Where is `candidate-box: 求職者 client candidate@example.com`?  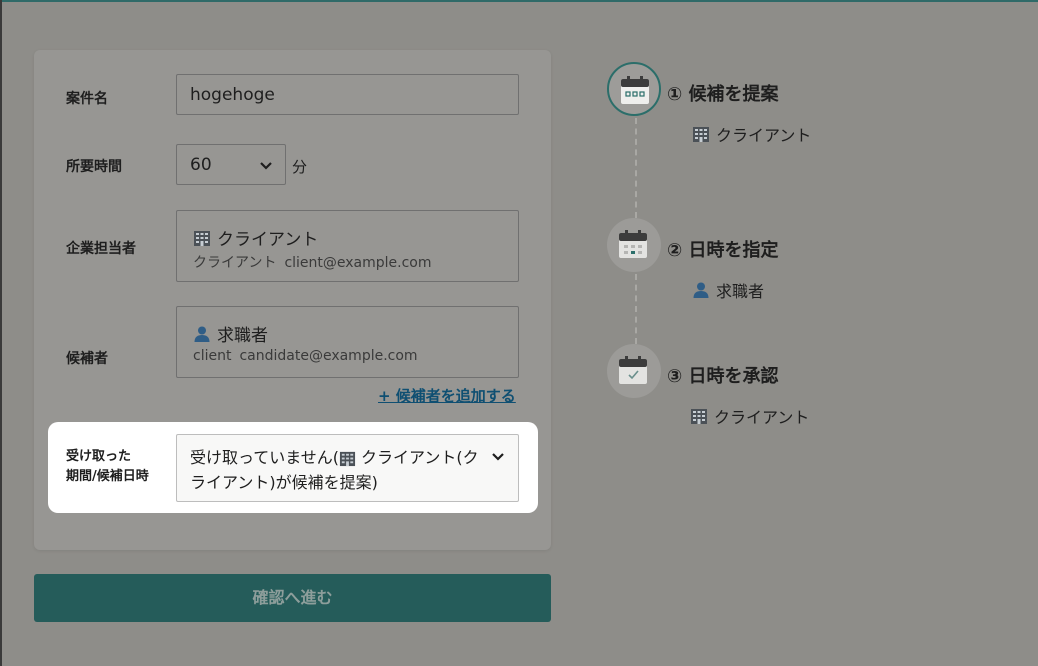
candidate-box: 求職者 client candidate@example.com is located at coordinates (347, 342).